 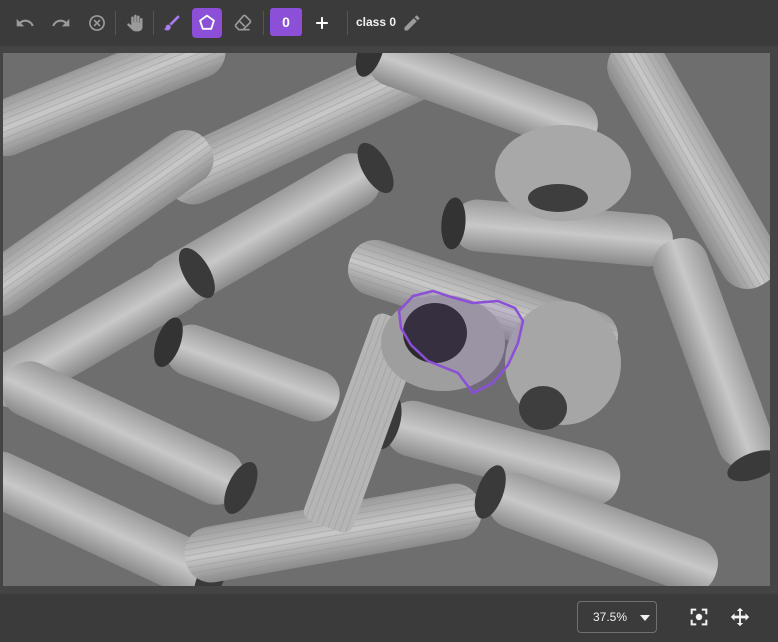 I want to click on pencil-icon, so click(x=412, y=23).